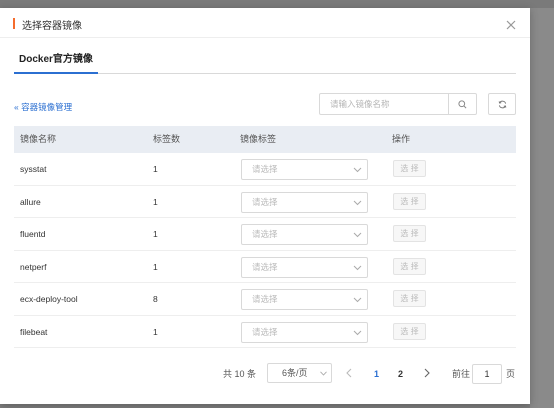  Describe the element at coordinates (33, 169) in the screenshot. I see `image-name: sysstat` at that location.